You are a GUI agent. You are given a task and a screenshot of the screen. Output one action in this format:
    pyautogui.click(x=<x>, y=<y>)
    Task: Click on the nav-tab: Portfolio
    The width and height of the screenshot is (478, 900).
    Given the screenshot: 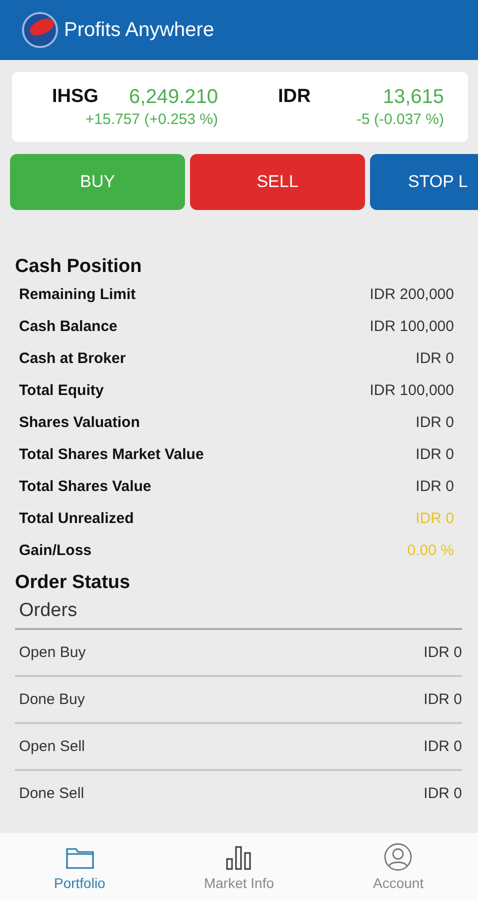 What is the action you would take?
    pyautogui.click(x=80, y=866)
    